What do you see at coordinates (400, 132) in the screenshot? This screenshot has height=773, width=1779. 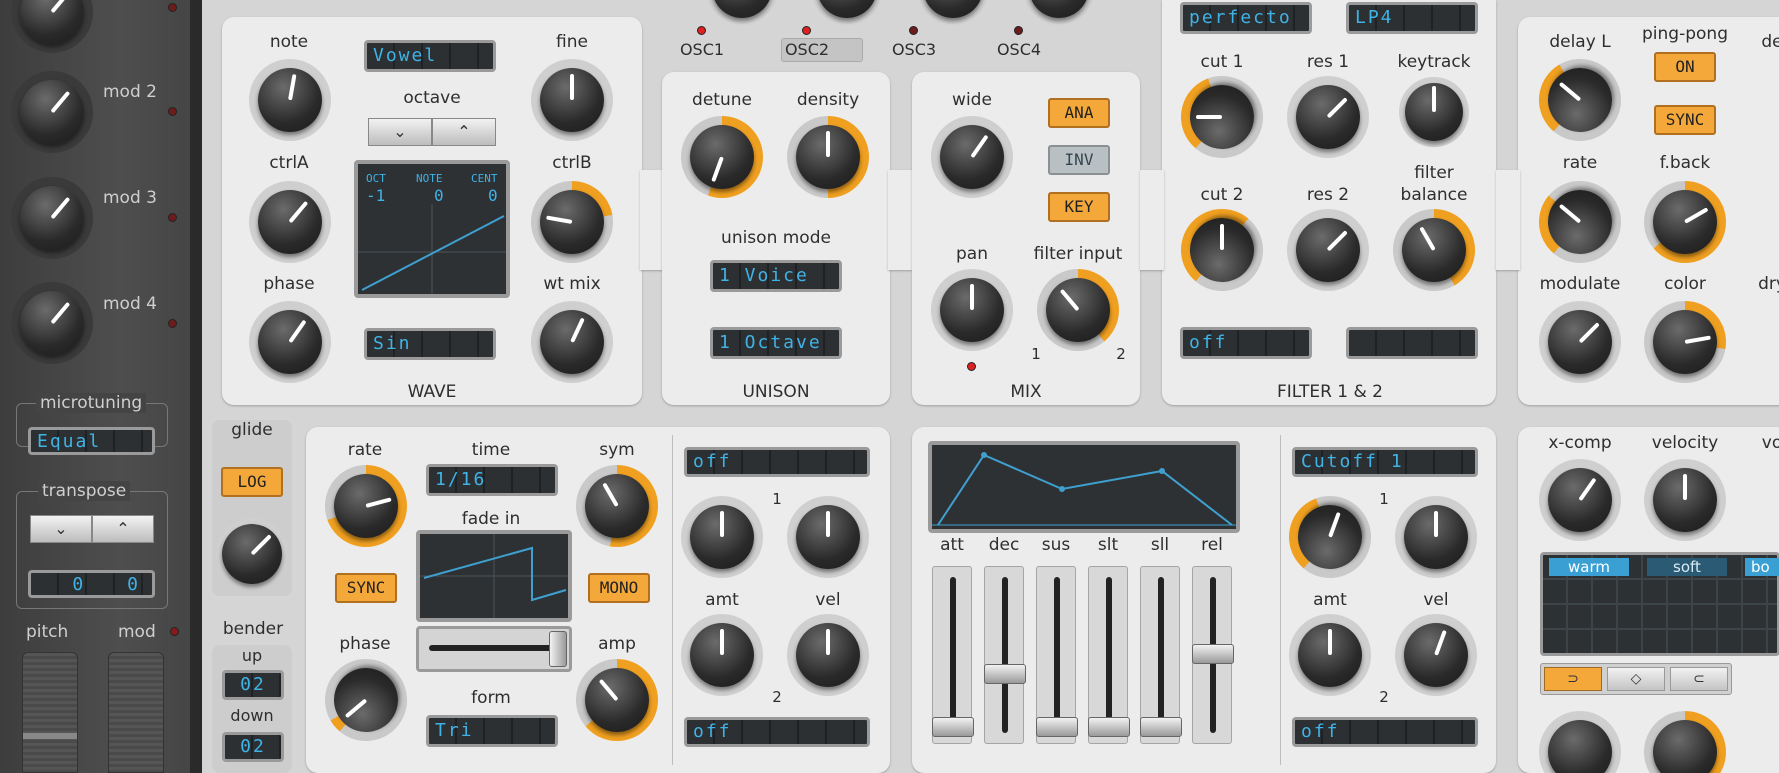 I see `octave-down-button: ⌄` at bounding box center [400, 132].